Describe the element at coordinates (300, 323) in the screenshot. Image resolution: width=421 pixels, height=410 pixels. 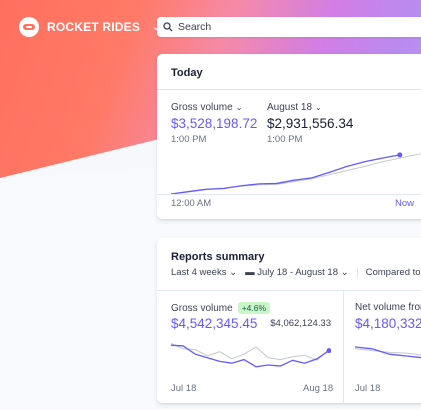
I see `gross-report-prev: $4,062,124.33` at that location.